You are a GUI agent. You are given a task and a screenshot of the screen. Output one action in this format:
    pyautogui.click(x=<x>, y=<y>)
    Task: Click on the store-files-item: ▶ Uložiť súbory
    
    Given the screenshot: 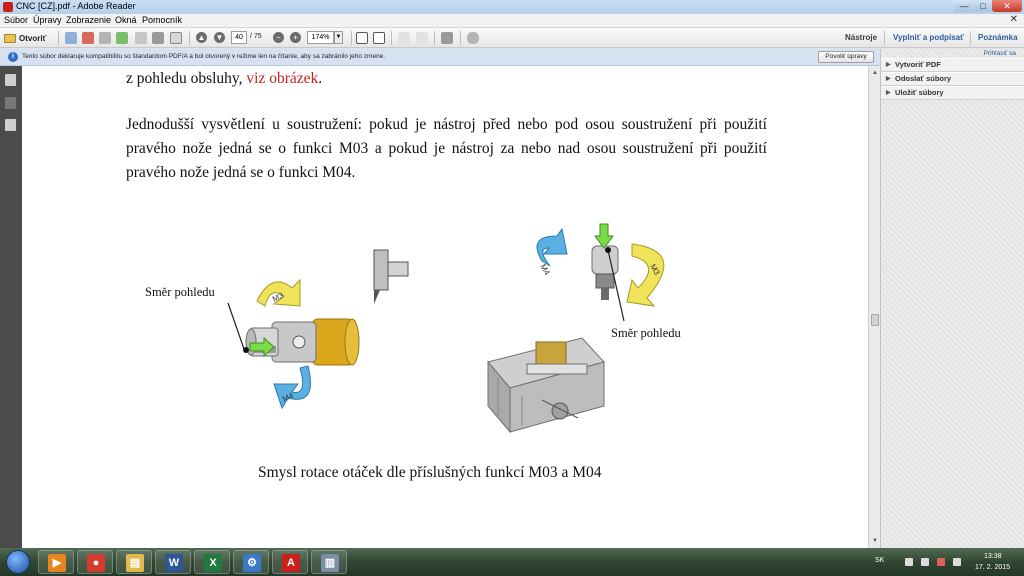 What is the action you would take?
    pyautogui.click(x=952, y=93)
    